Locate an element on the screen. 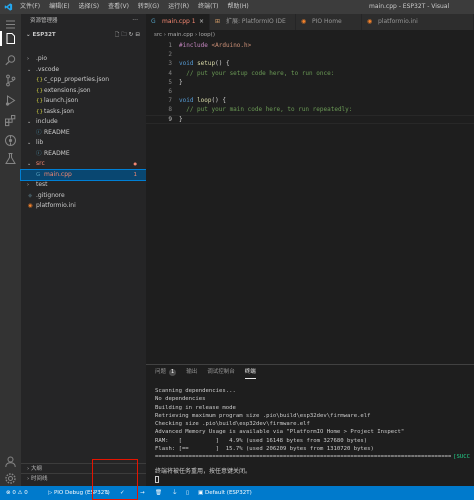 This screenshot has width=474, height=500. tree-item-label: launch.json is located at coordinates (61, 100).